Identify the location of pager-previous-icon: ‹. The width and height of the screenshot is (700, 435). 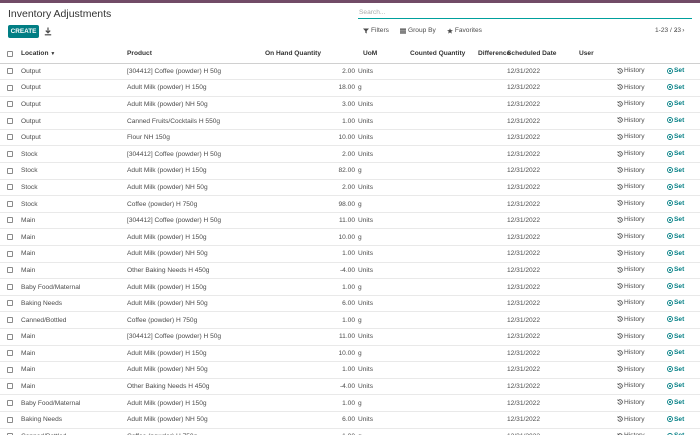
(676, 30).